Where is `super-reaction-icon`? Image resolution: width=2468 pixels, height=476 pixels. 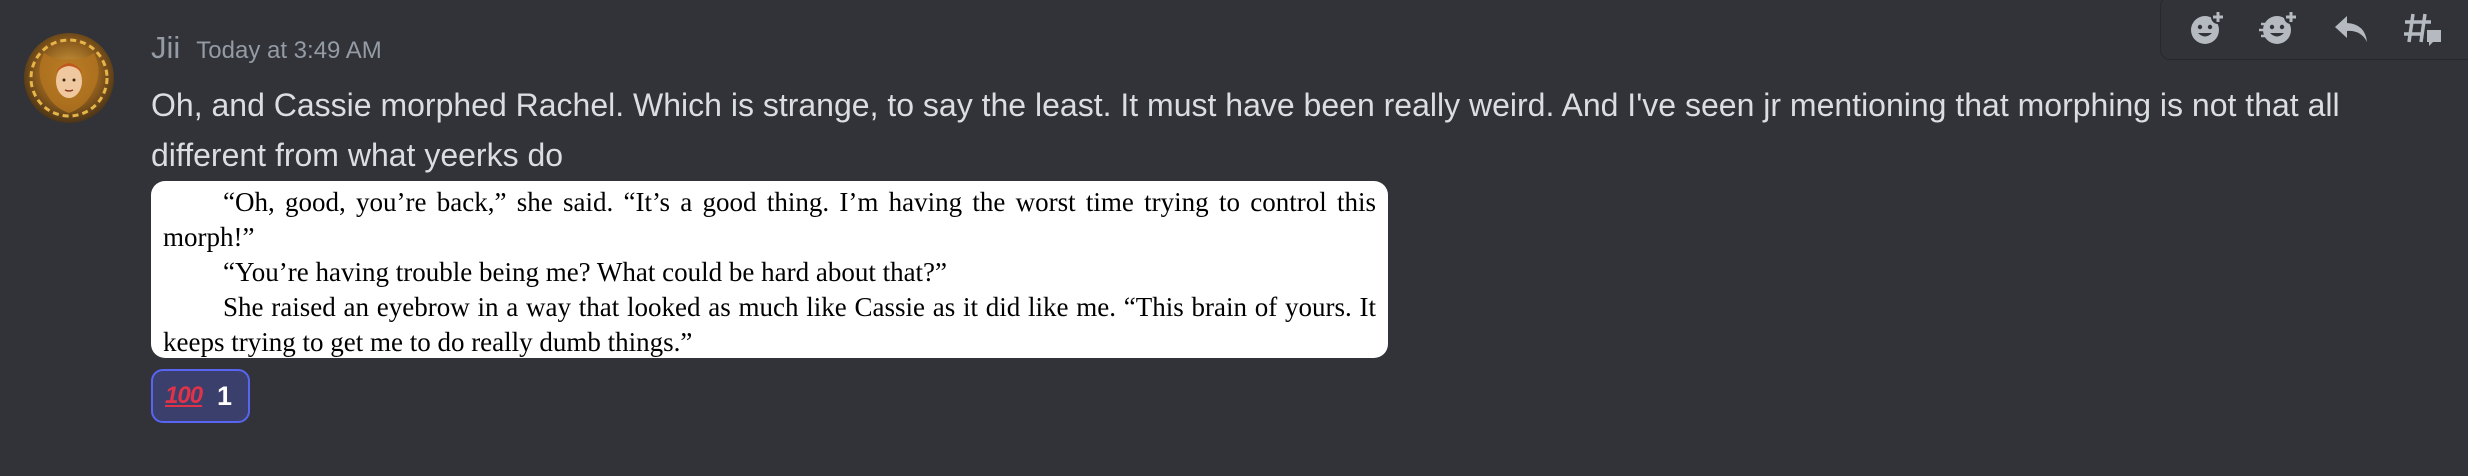 super-reaction-icon is located at coordinates (2278, 27).